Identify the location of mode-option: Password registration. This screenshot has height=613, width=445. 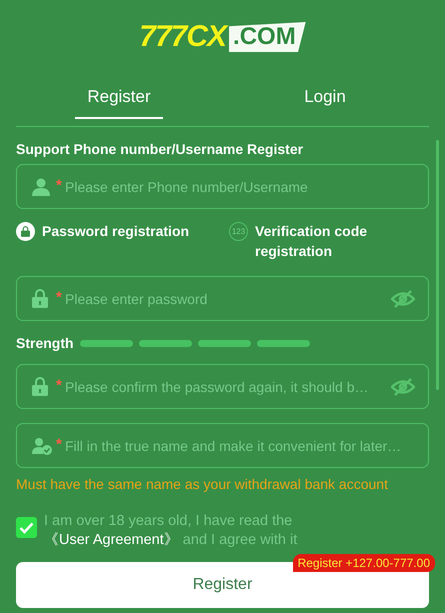
(122, 242).